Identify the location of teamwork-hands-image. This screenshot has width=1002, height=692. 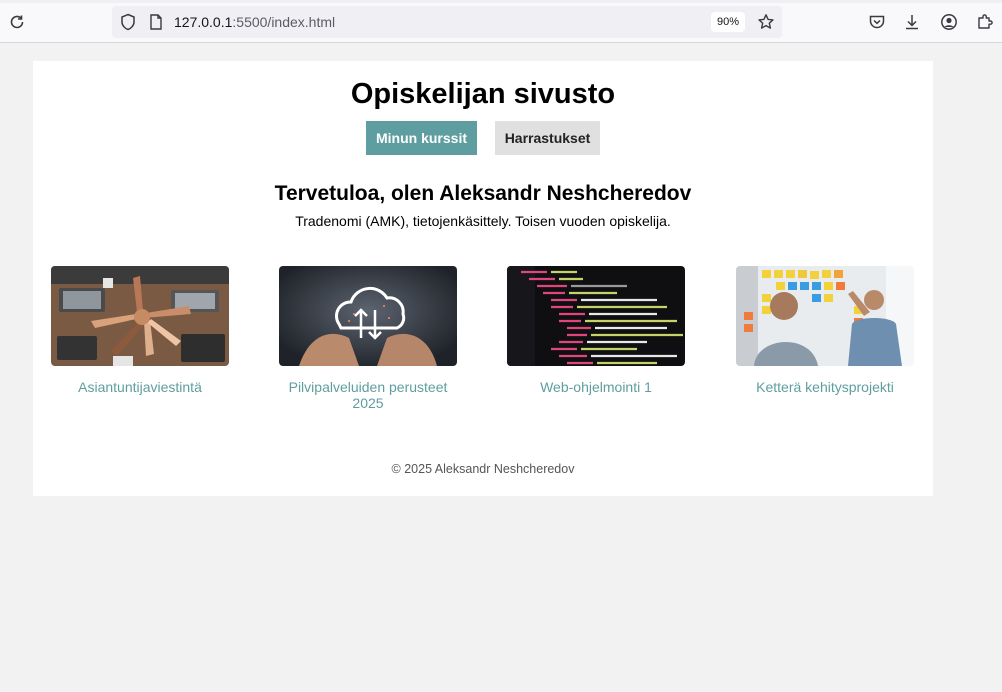
(140, 316).